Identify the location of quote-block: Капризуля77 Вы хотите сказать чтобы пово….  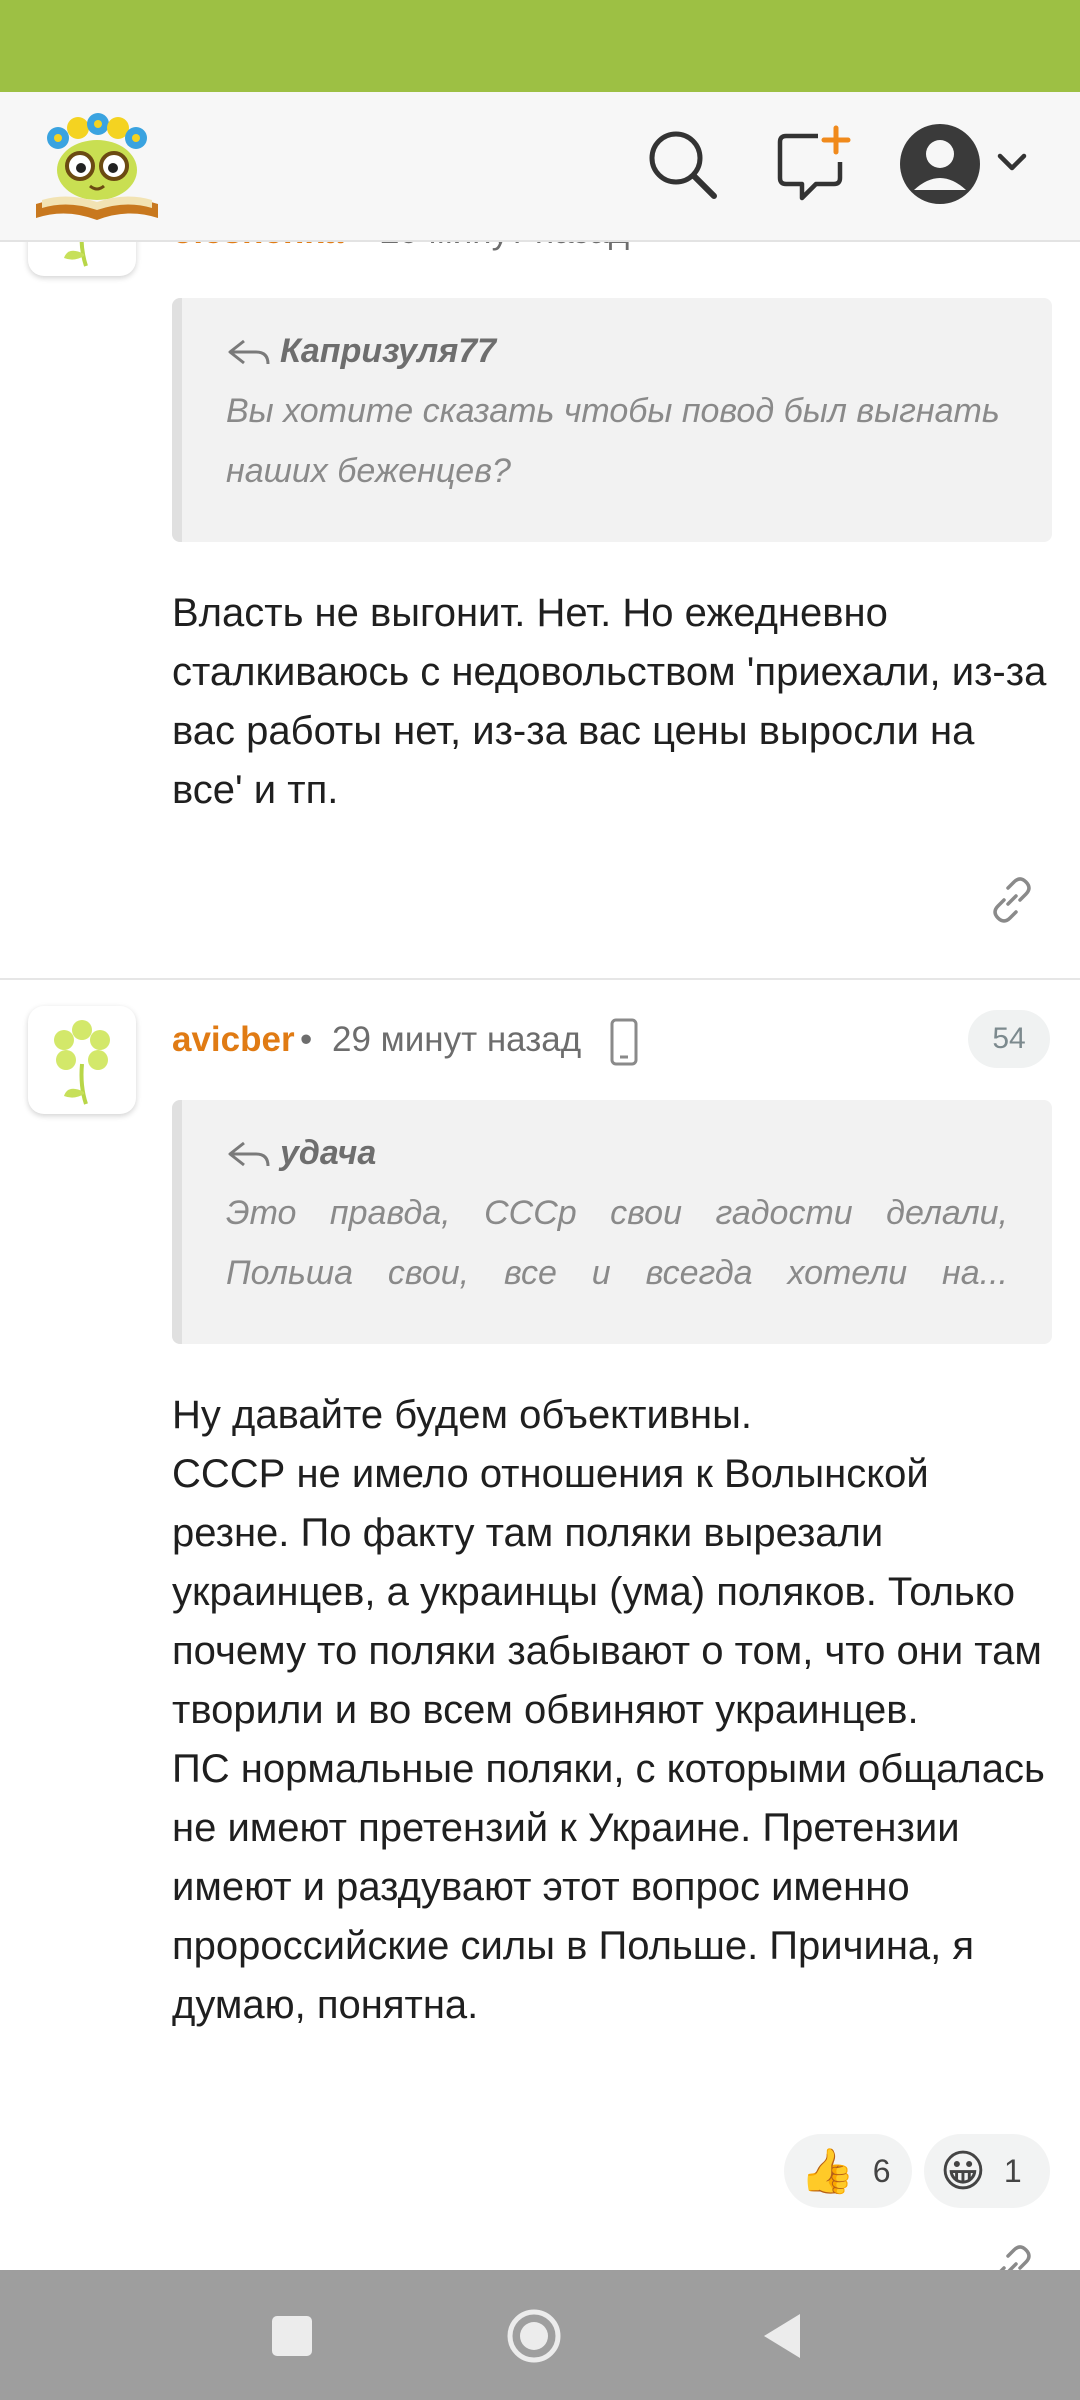
(612, 420).